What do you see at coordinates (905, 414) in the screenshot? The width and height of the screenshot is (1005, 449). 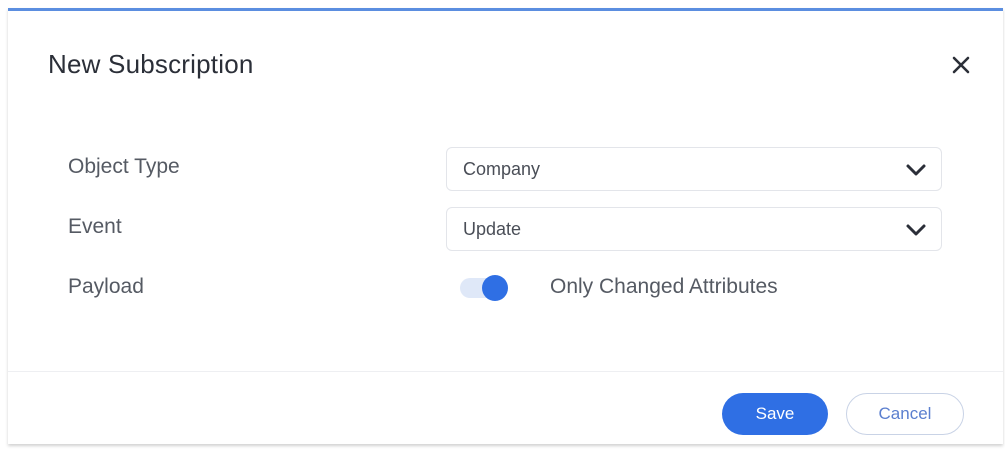 I see `cancel-button: Cancel` at bounding box center [905, 414].